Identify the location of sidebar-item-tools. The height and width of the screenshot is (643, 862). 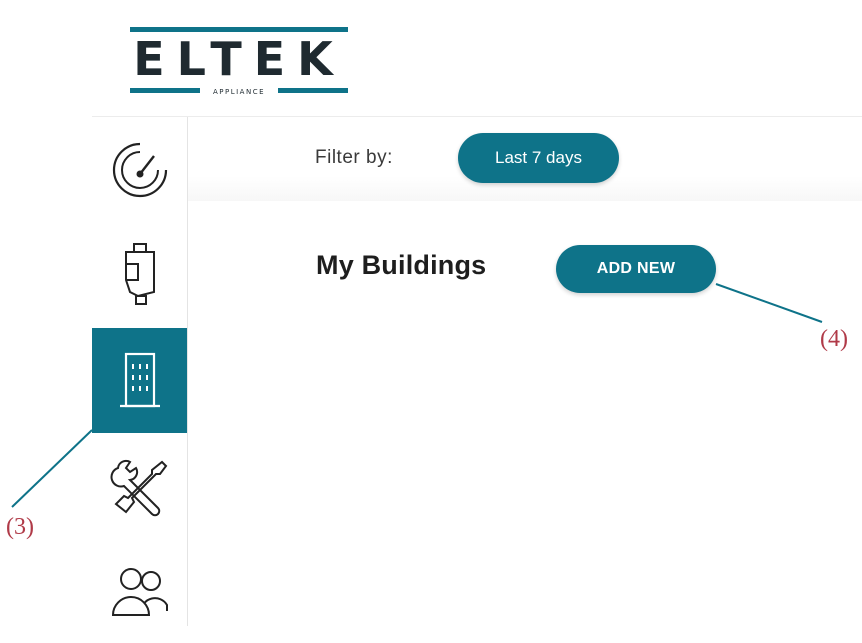
(139, 485).